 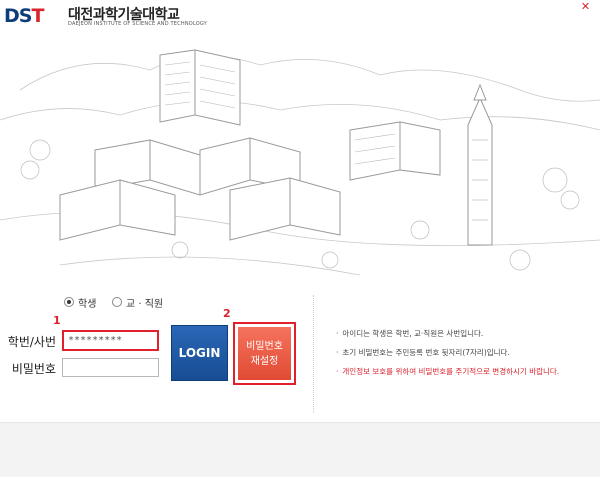 I want to click on password-reset-button: 비밀번호 재설정, so click(x=264, y=353).